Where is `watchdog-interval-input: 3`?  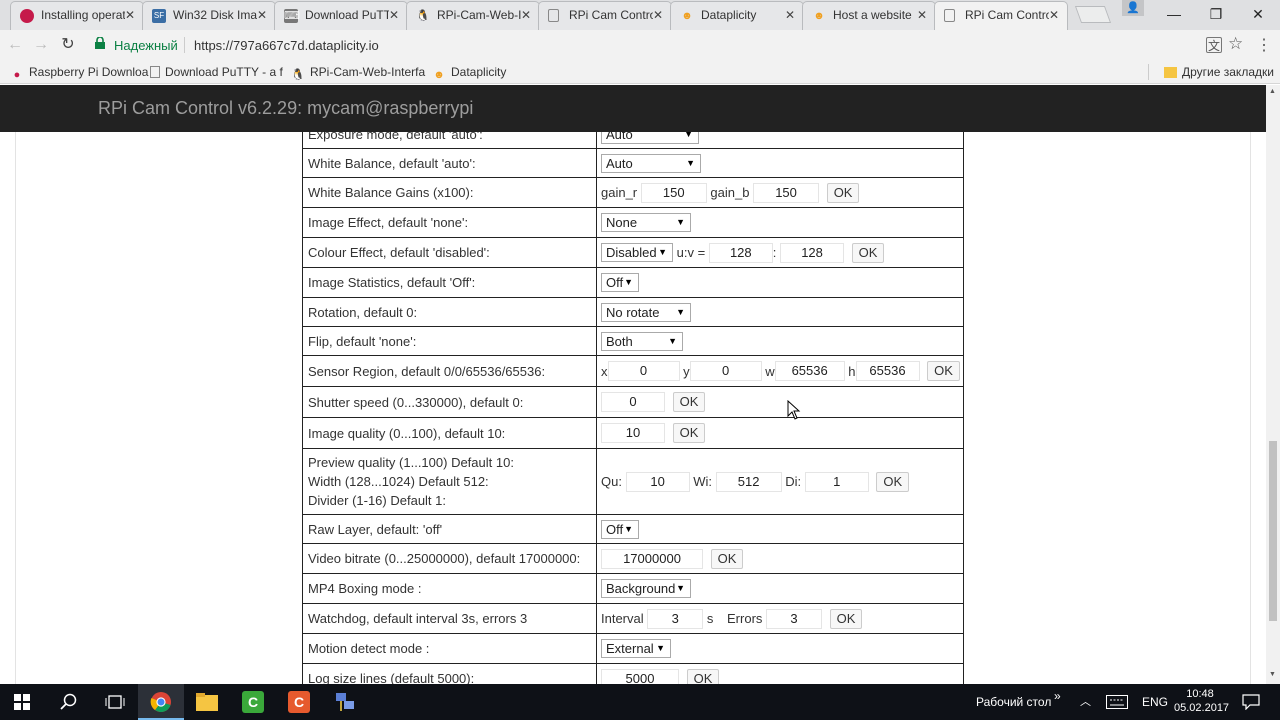
watchdog-interval-input: 3 is located at coordinates (675, 618).